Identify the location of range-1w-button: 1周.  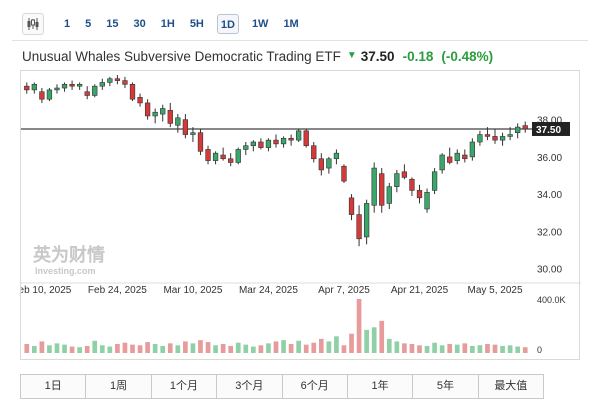
(119, 386).